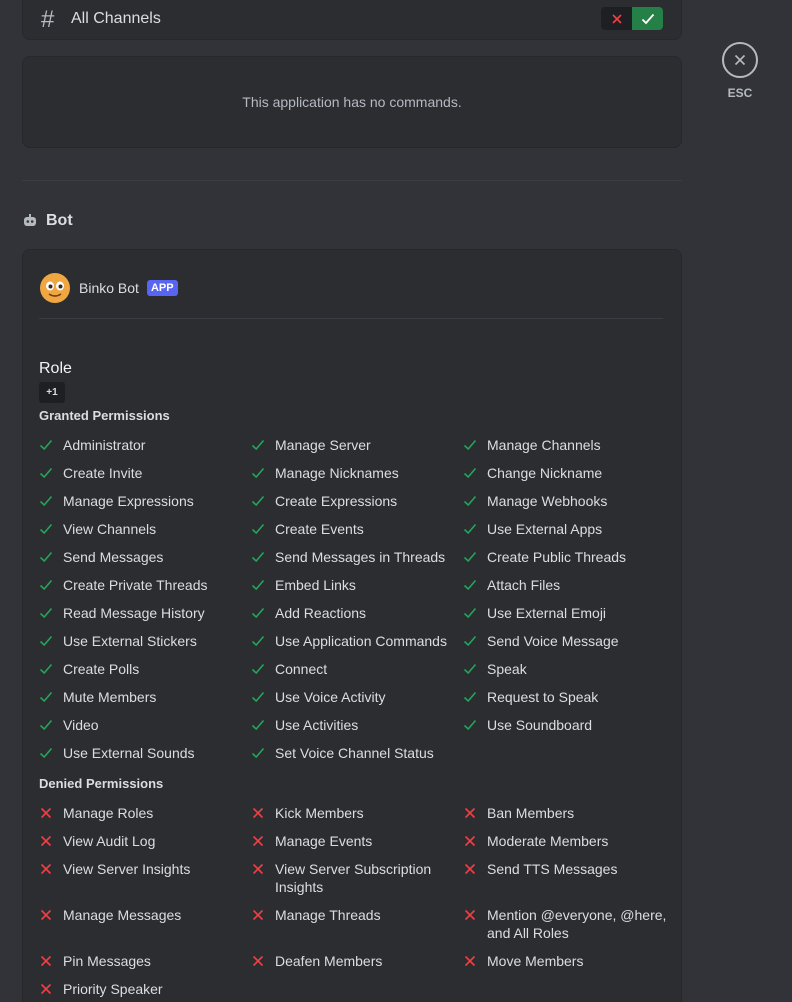 The height and width of the screenshot is (1002, 792). I want to click on permission-label: Connect, so click(301, 669).